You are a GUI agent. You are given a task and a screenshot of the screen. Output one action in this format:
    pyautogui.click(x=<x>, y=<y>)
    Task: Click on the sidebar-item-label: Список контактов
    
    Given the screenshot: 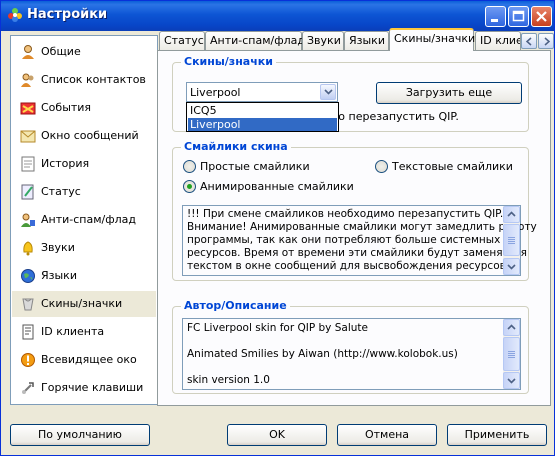 What is the action you would take?
    pyautogui.click(x=93, y=79)
    